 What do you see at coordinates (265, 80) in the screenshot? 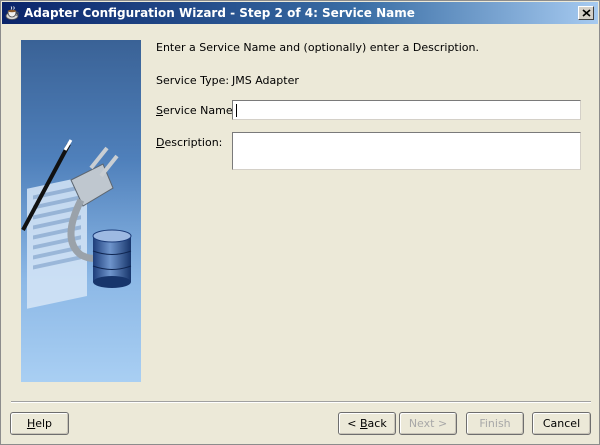
I see `service-type-value: JMS Adapter` at bounding box center [265, 80].